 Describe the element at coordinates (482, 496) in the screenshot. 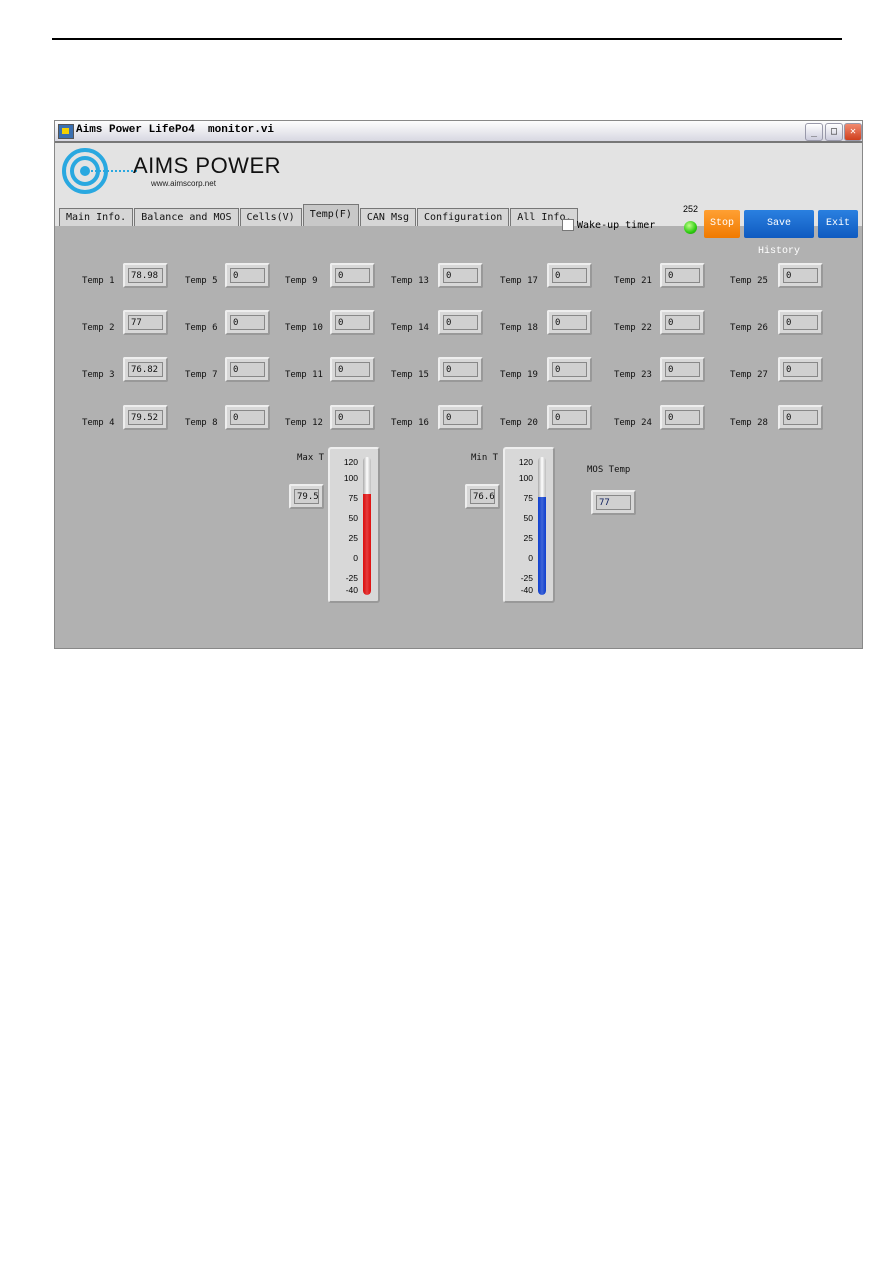

I see `thermometer-value-indicator: 76.6` at that location.